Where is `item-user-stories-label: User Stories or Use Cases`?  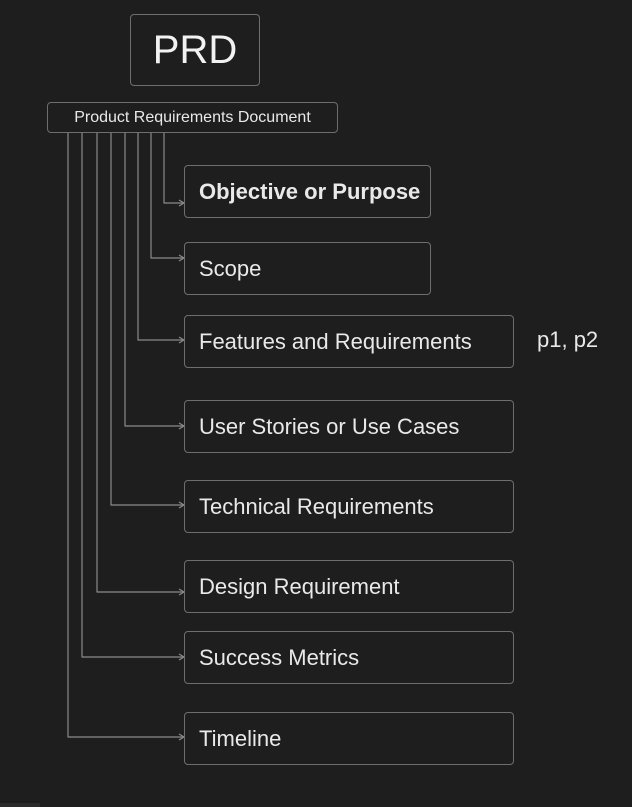
item-user-stories-label: User Stories or Use Cases is located at coordinates (329, 426).